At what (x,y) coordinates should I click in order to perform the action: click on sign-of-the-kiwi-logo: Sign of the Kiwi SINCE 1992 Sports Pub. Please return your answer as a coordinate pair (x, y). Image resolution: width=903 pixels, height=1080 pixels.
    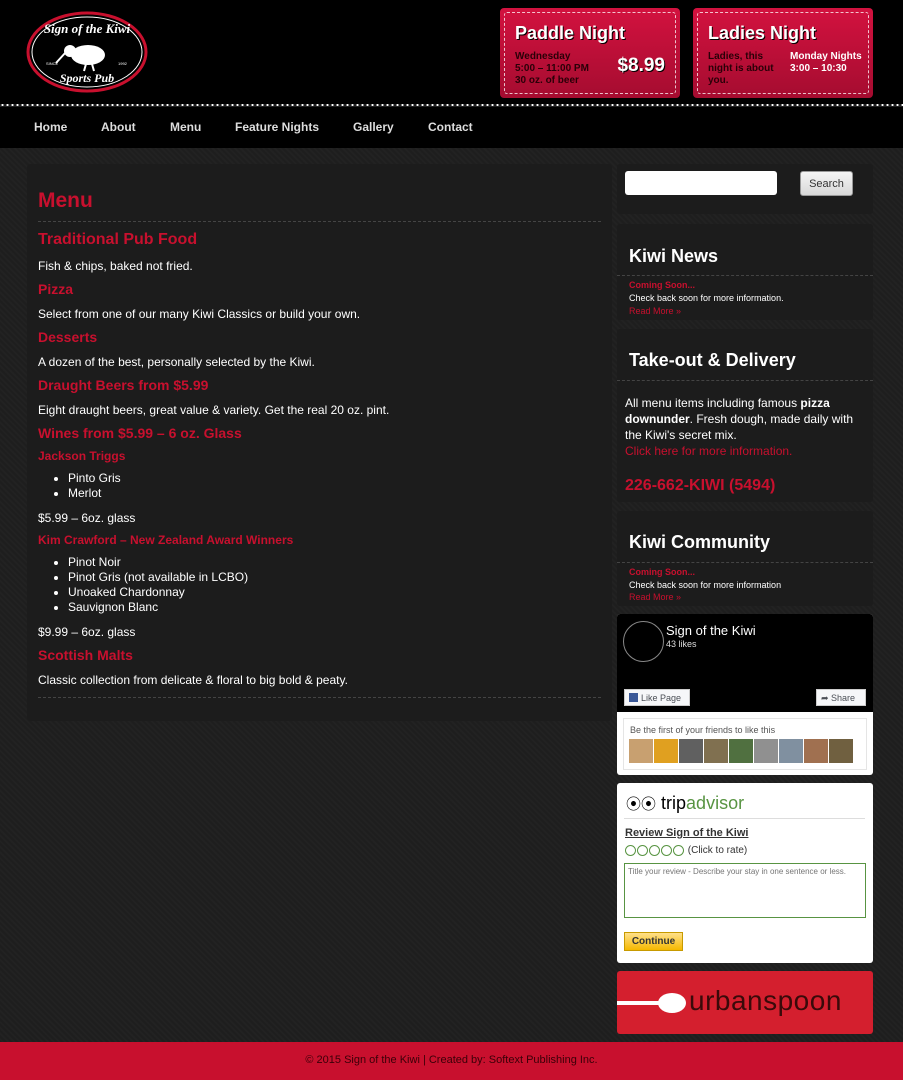
    Looking at the image, I should click on (87, 52).